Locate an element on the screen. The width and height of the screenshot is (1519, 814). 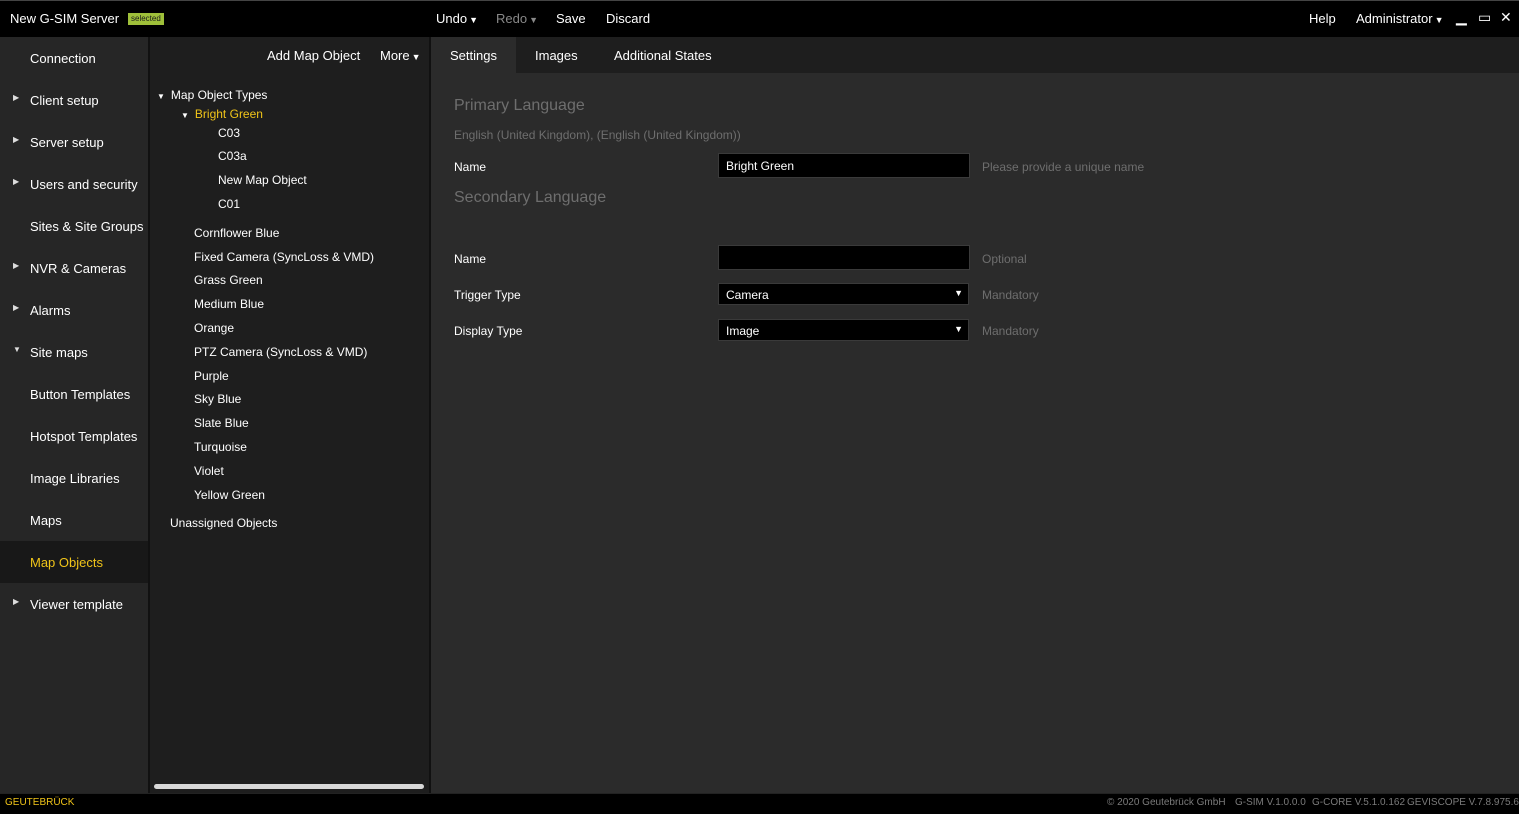
secondary-name-hint: Optional is located at coordinates (1004, 259).